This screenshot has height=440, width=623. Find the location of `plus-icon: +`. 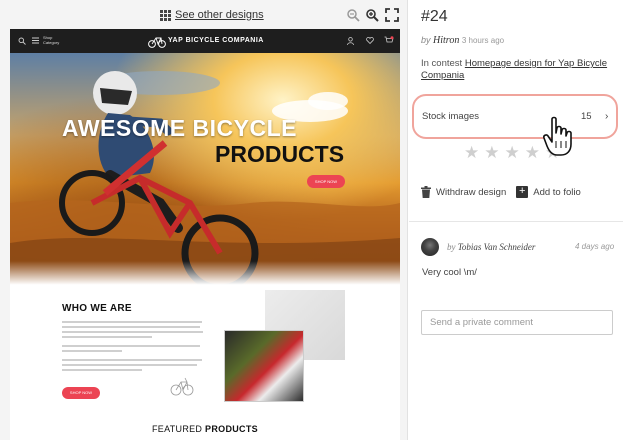

plus-icon: + is located at coordinates (522, 192).